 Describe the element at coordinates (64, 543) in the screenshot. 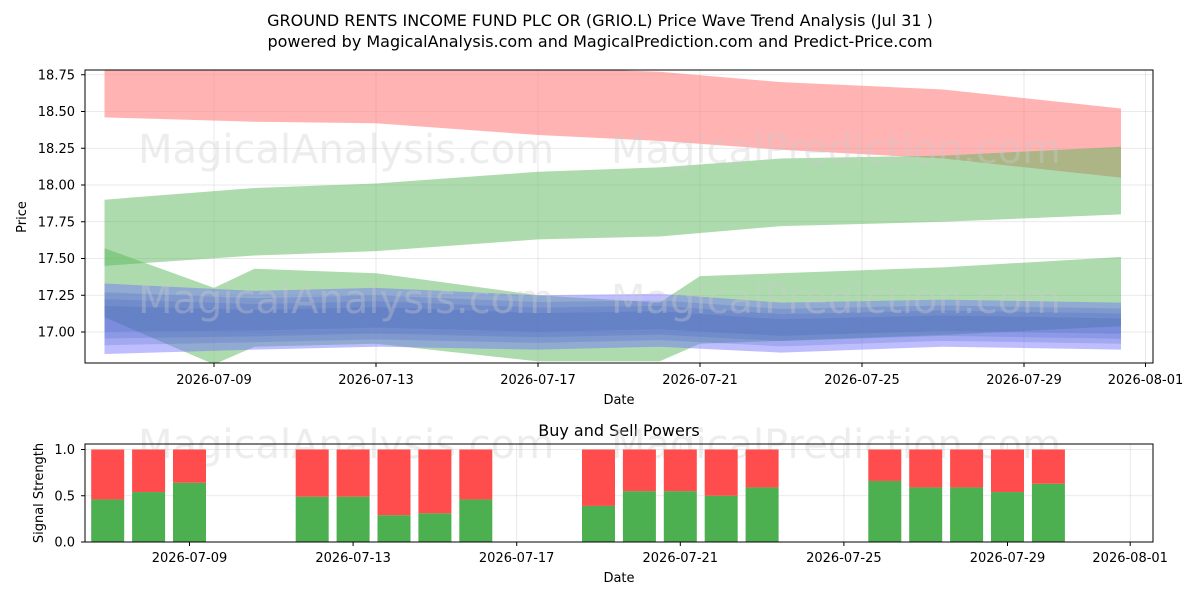

I see `bottom-y-tick-label: 0.0` at that location.